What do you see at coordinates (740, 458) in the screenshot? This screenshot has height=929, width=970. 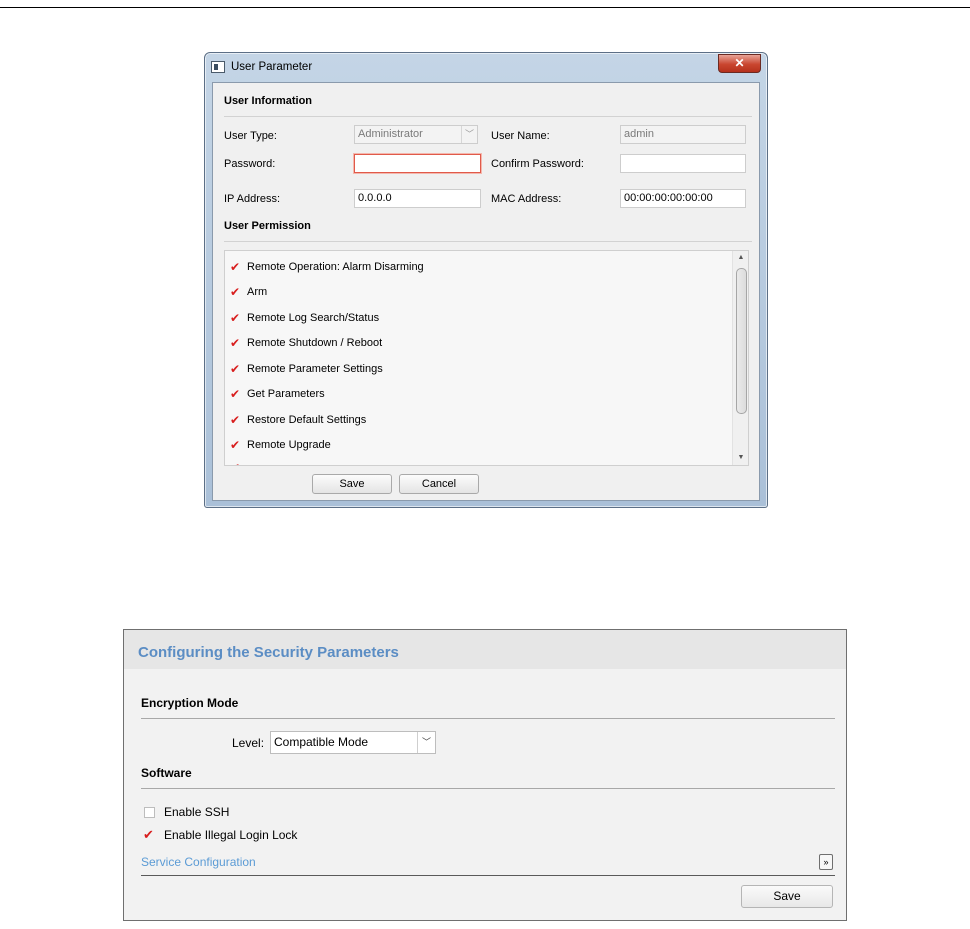 I see `scroll-down-icon: ▼` at bounding box center [740, 458].